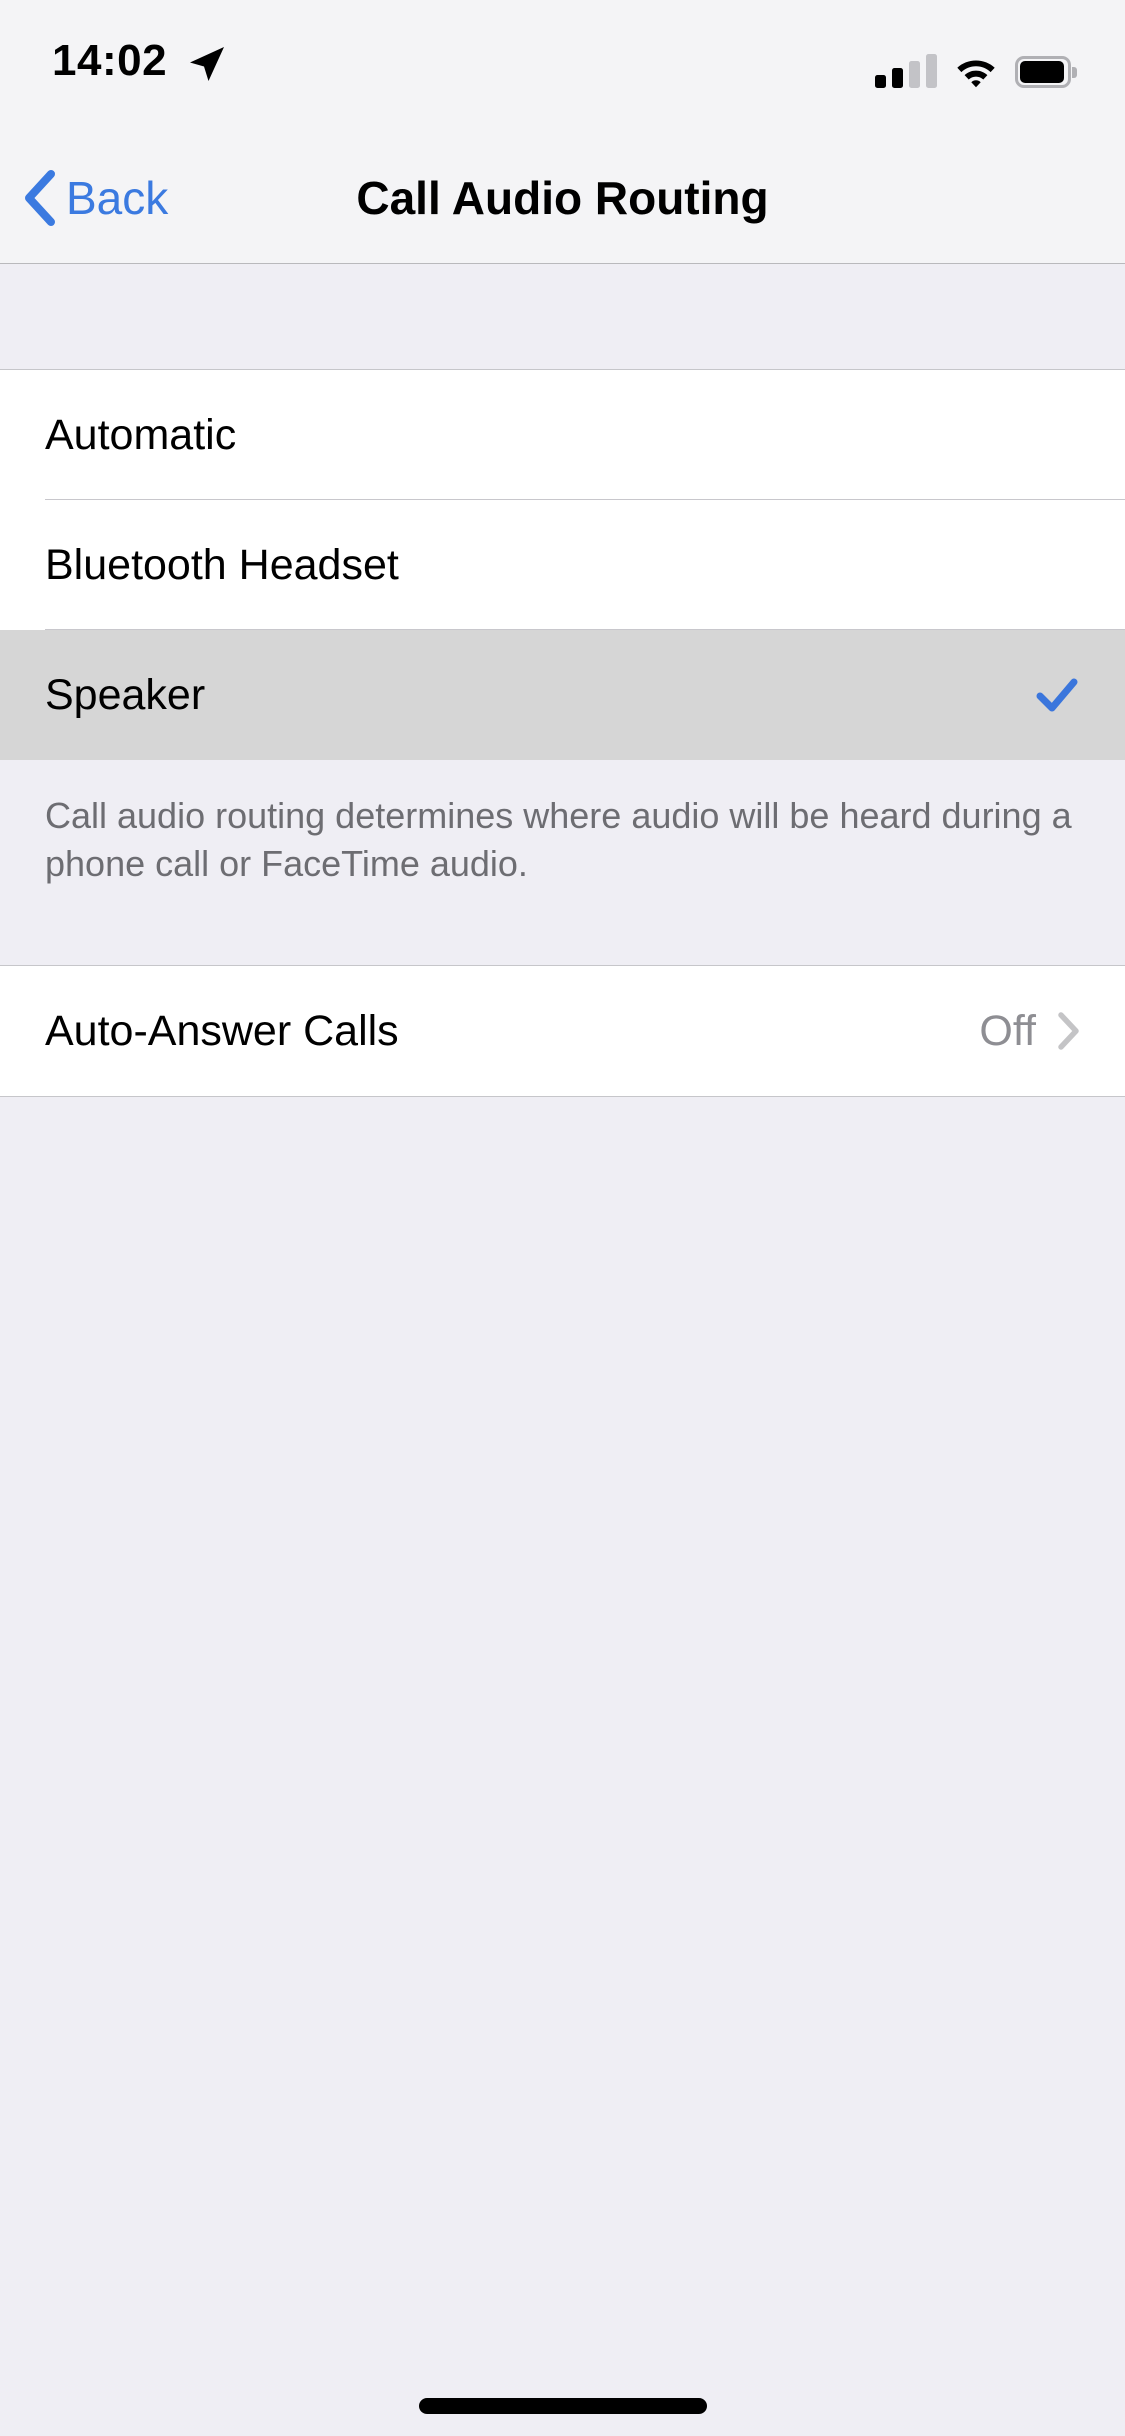 The width and height of the screenshot is (1125, 2436). What do you see at coordinates (141, 434) in the screenshot?
I see `routing-option-label: Automatic` at bounding box center [141, 434].